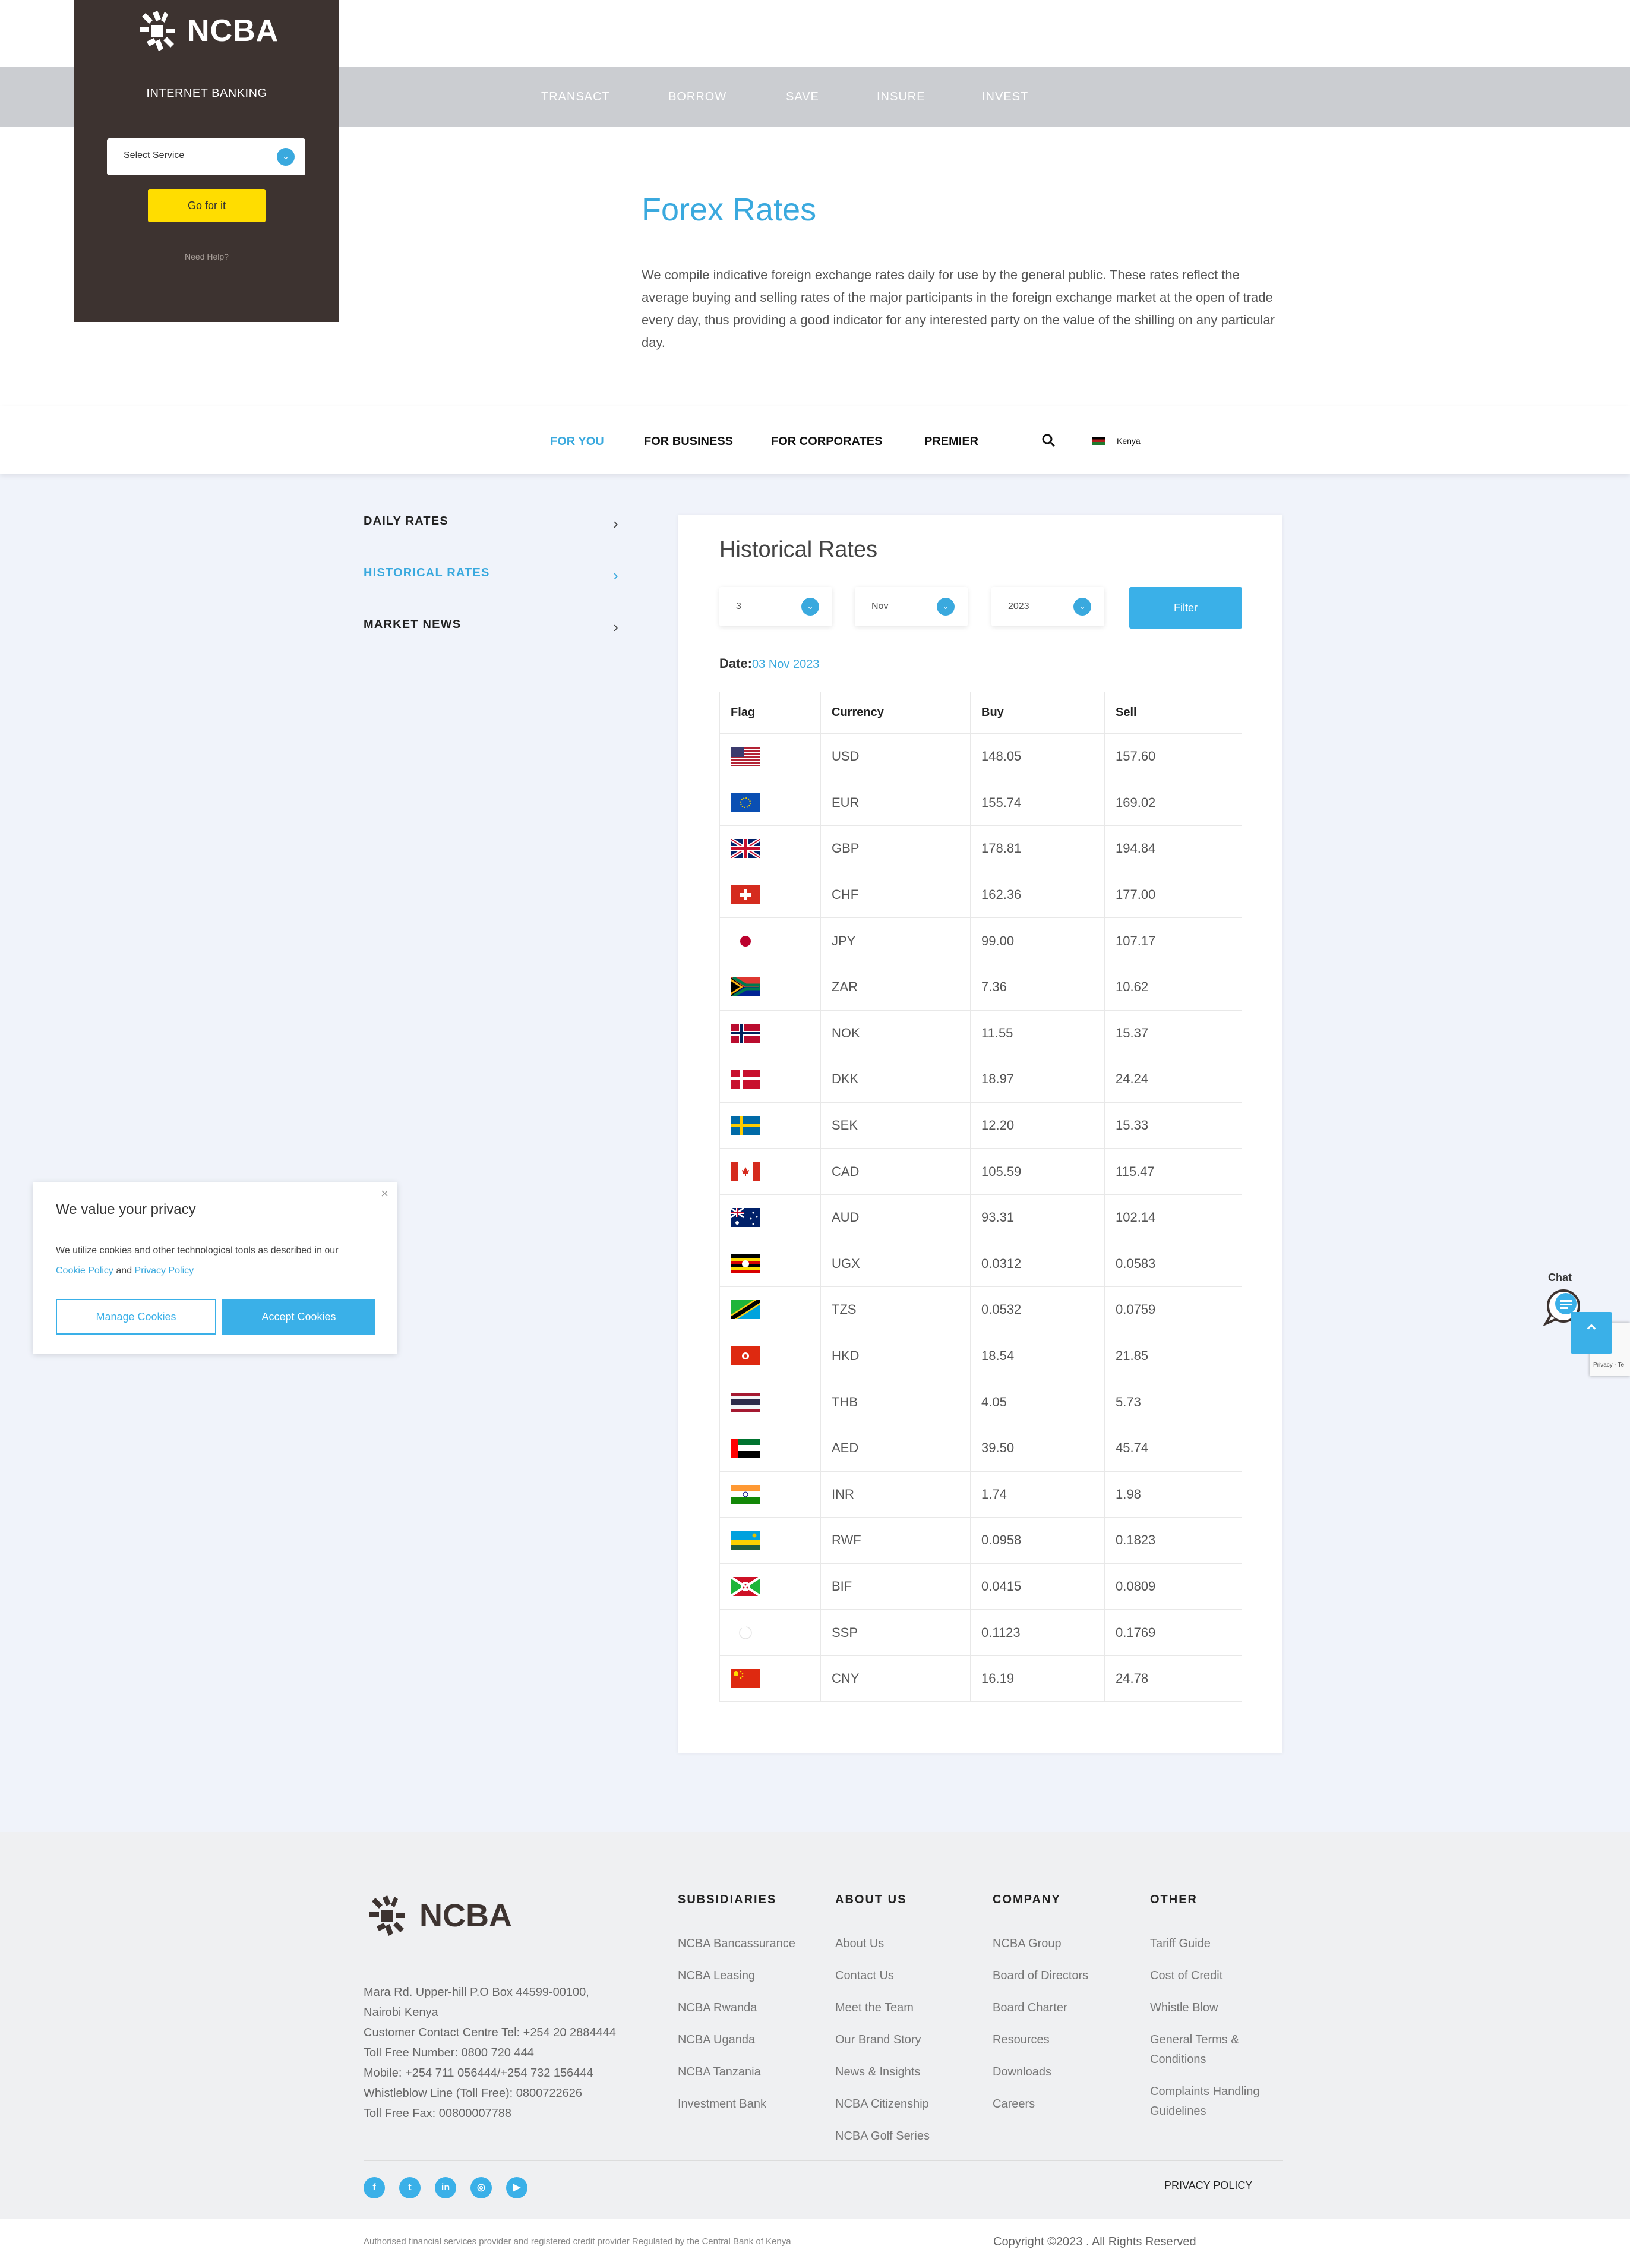 Image resolution: width=1630 pixels, height=2268 pixels. What do you see at coordinates (901, 97) in the screenshot?
I see `nav-insure: INSURE` at bounding box center [901, 97].